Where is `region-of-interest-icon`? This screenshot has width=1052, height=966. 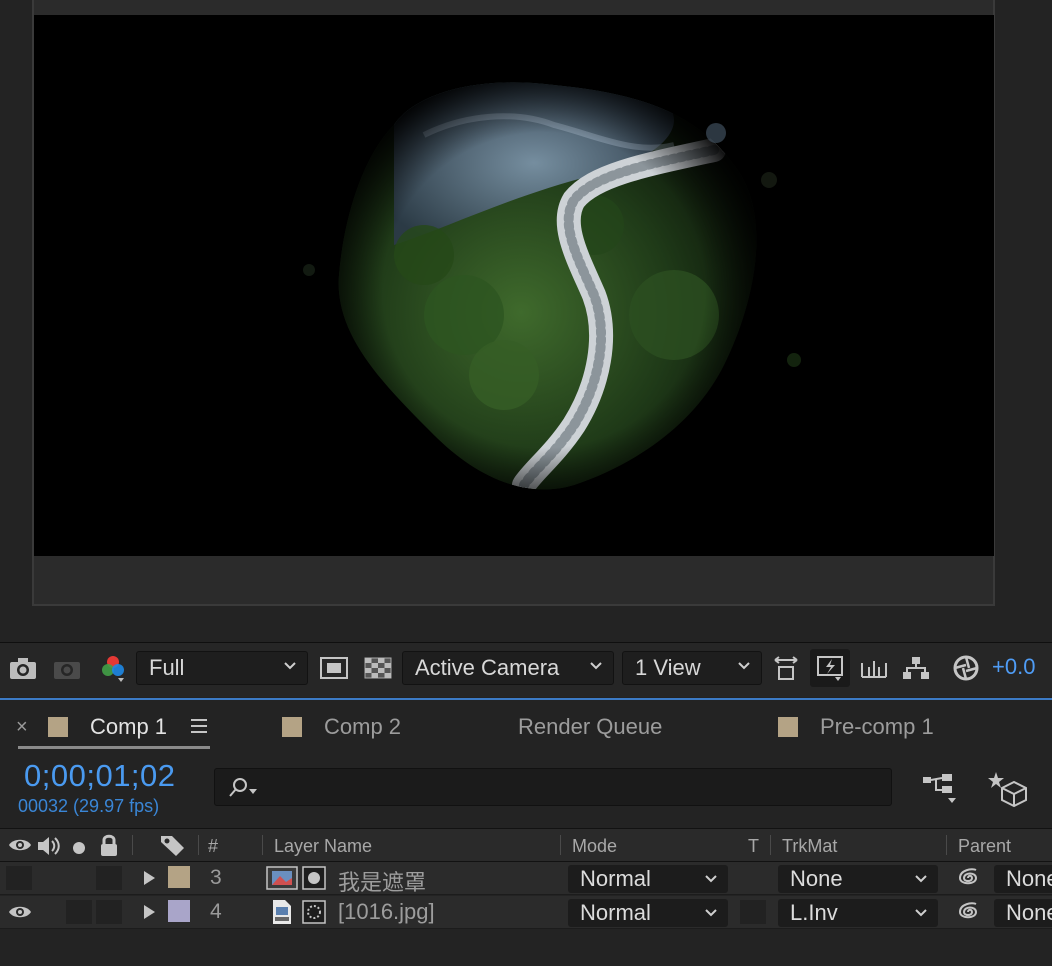 region-of-interest-icon is located at coordinates (334, 668).